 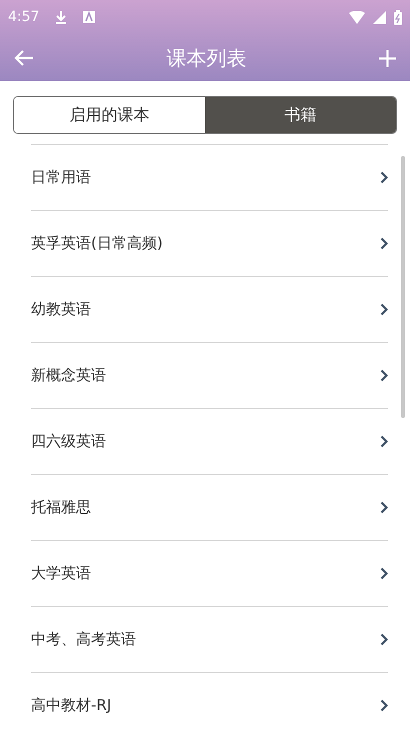 What do you see at coordinates (68, 441) in the screenshot?
I see `book-title: 四六级英语` at bounding box center [68, 441].